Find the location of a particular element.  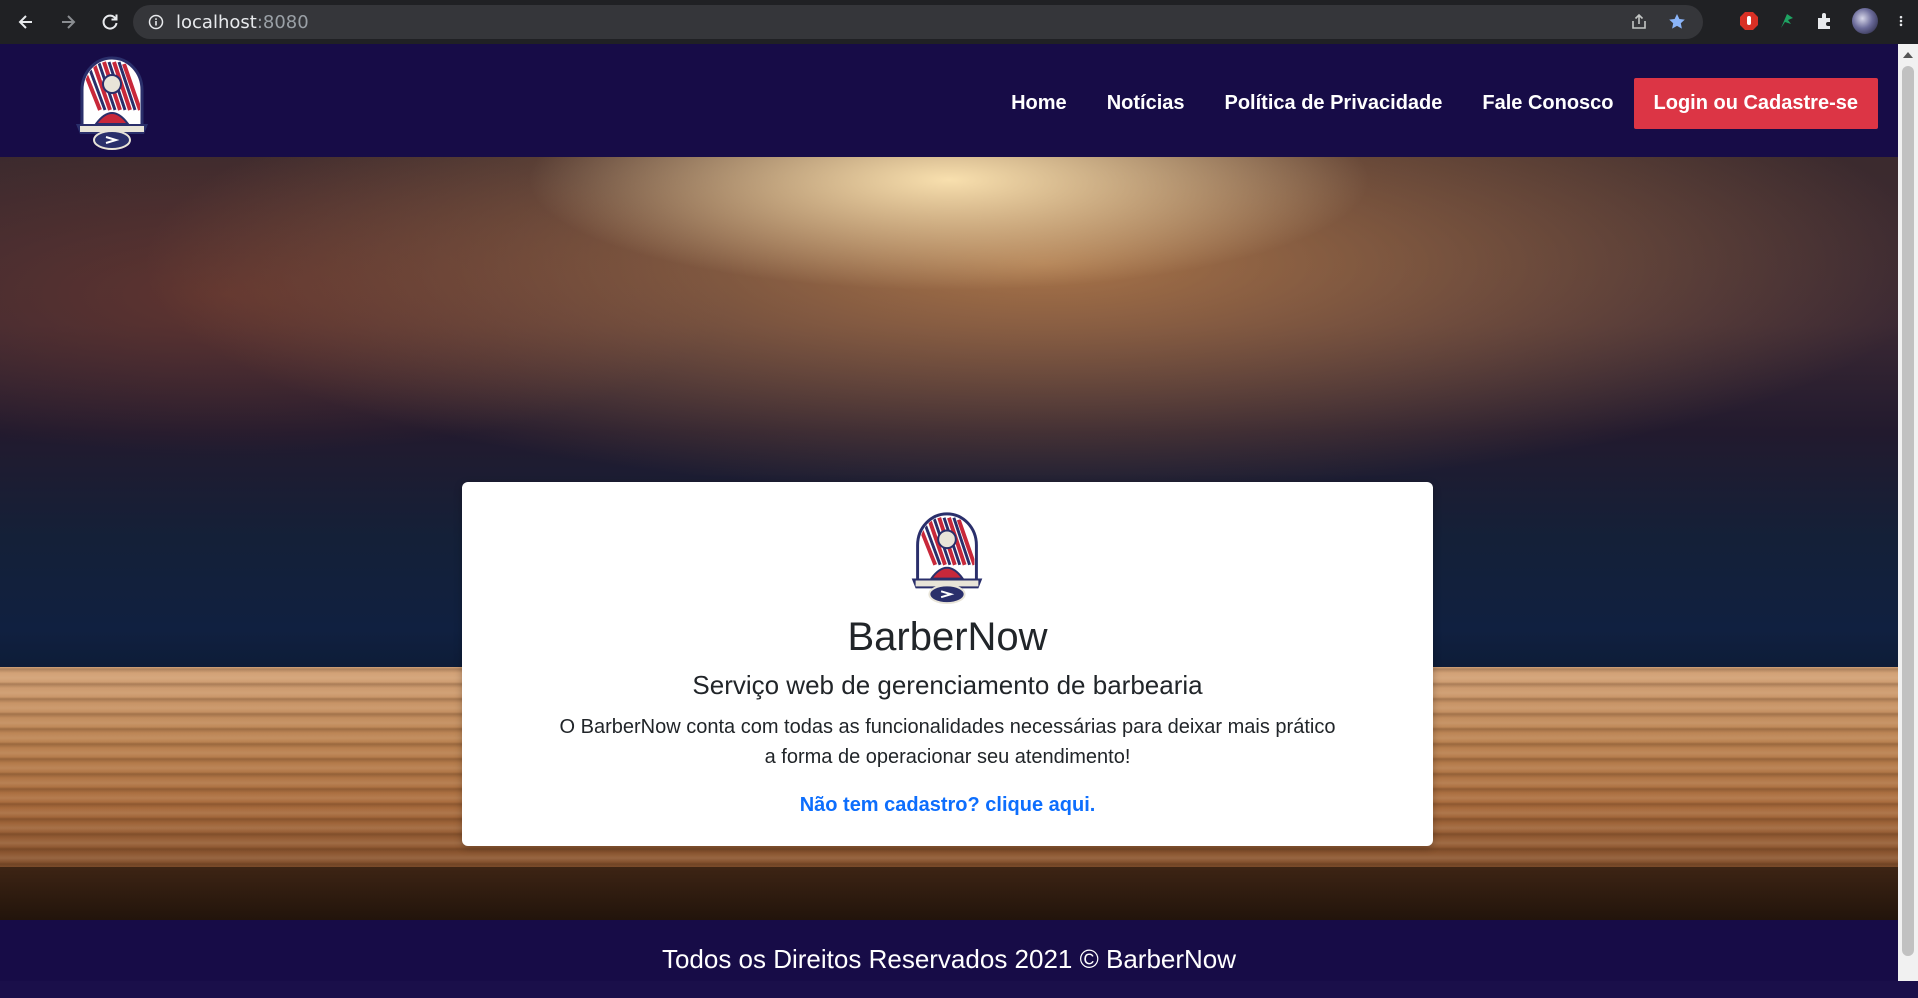

url-port: :8080 is located at coordinates (282, 22).